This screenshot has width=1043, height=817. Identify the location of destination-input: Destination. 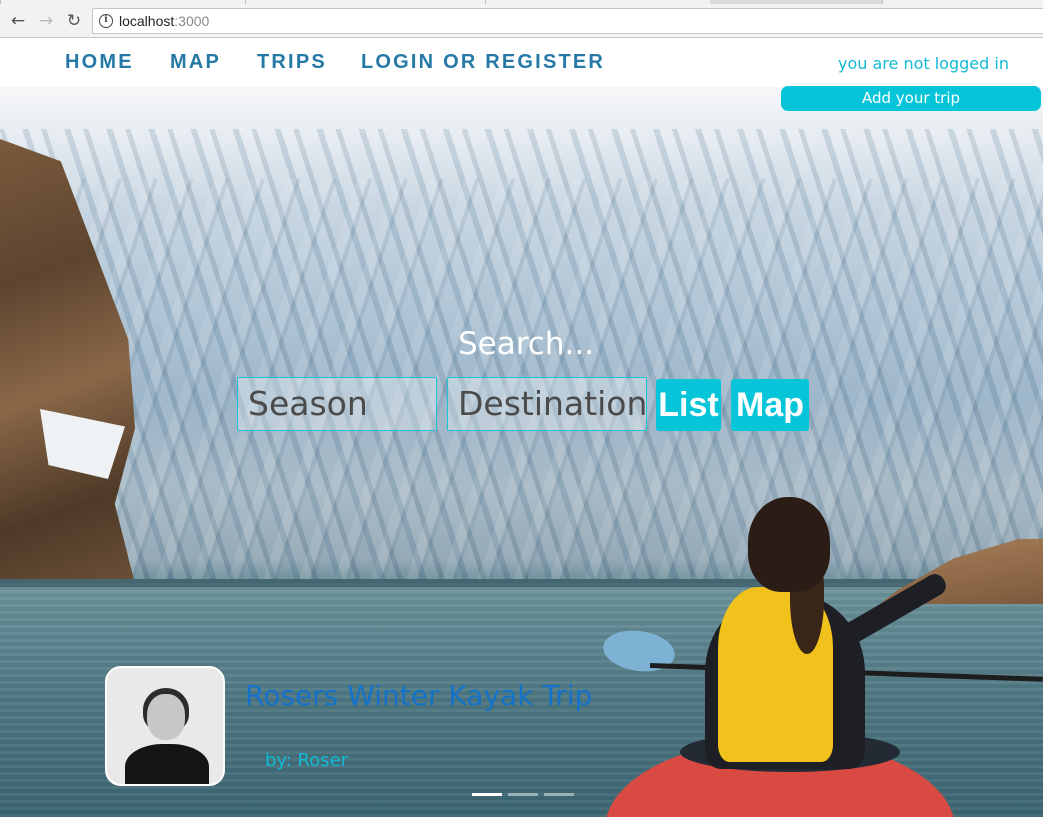
(547, 404).